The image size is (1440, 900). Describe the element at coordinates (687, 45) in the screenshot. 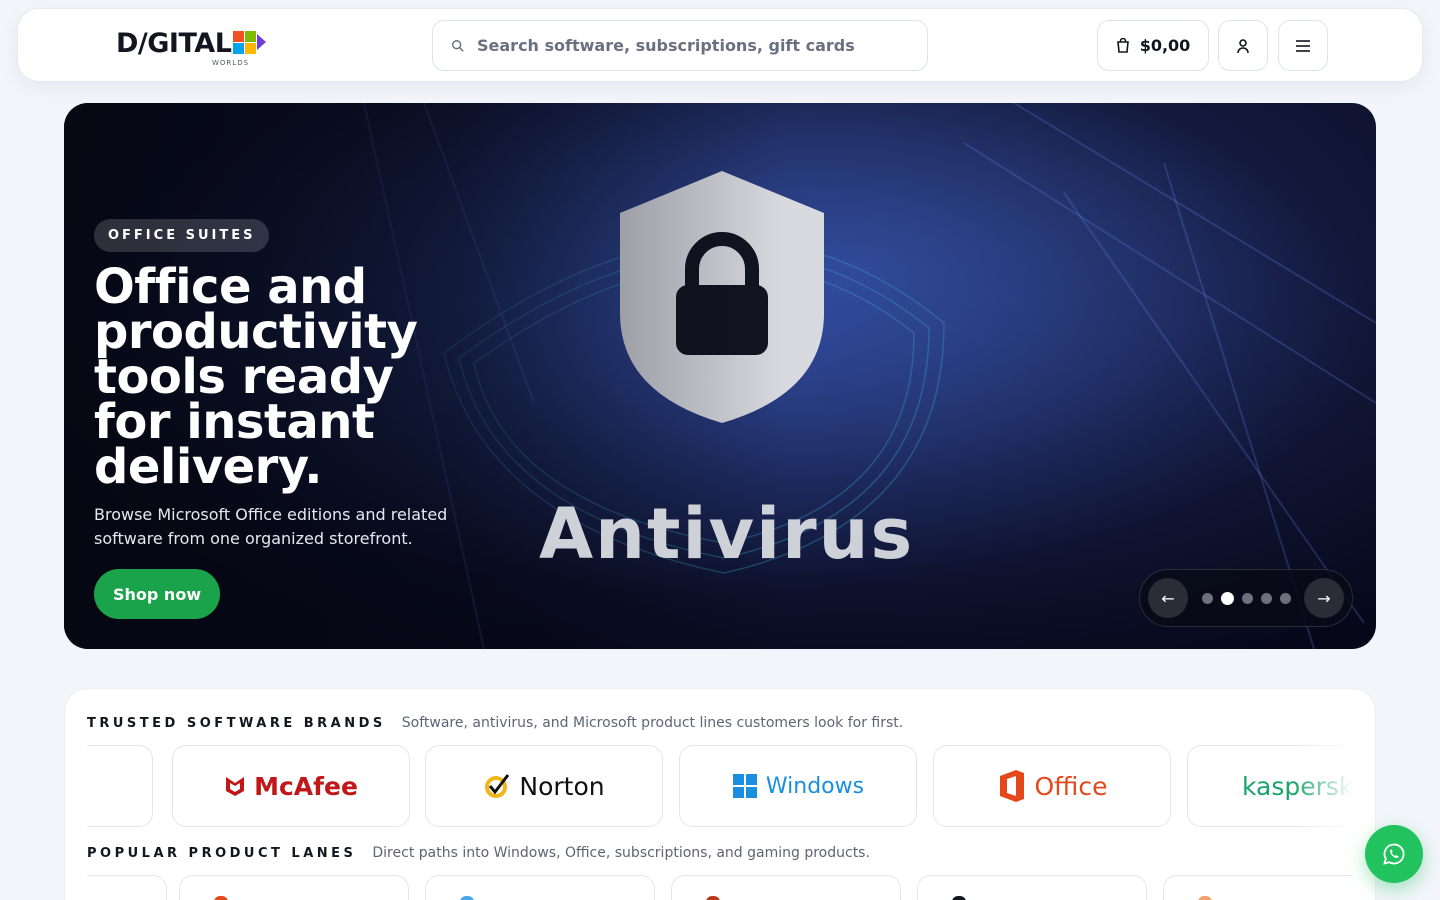

I see `search-input` at that location.